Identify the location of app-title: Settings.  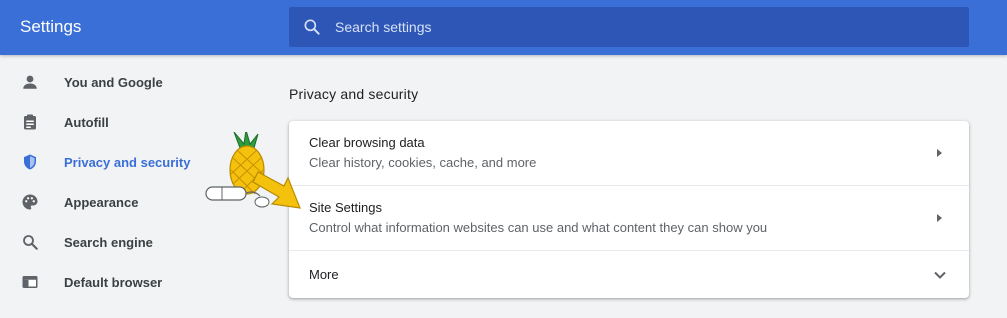
(51, 26).